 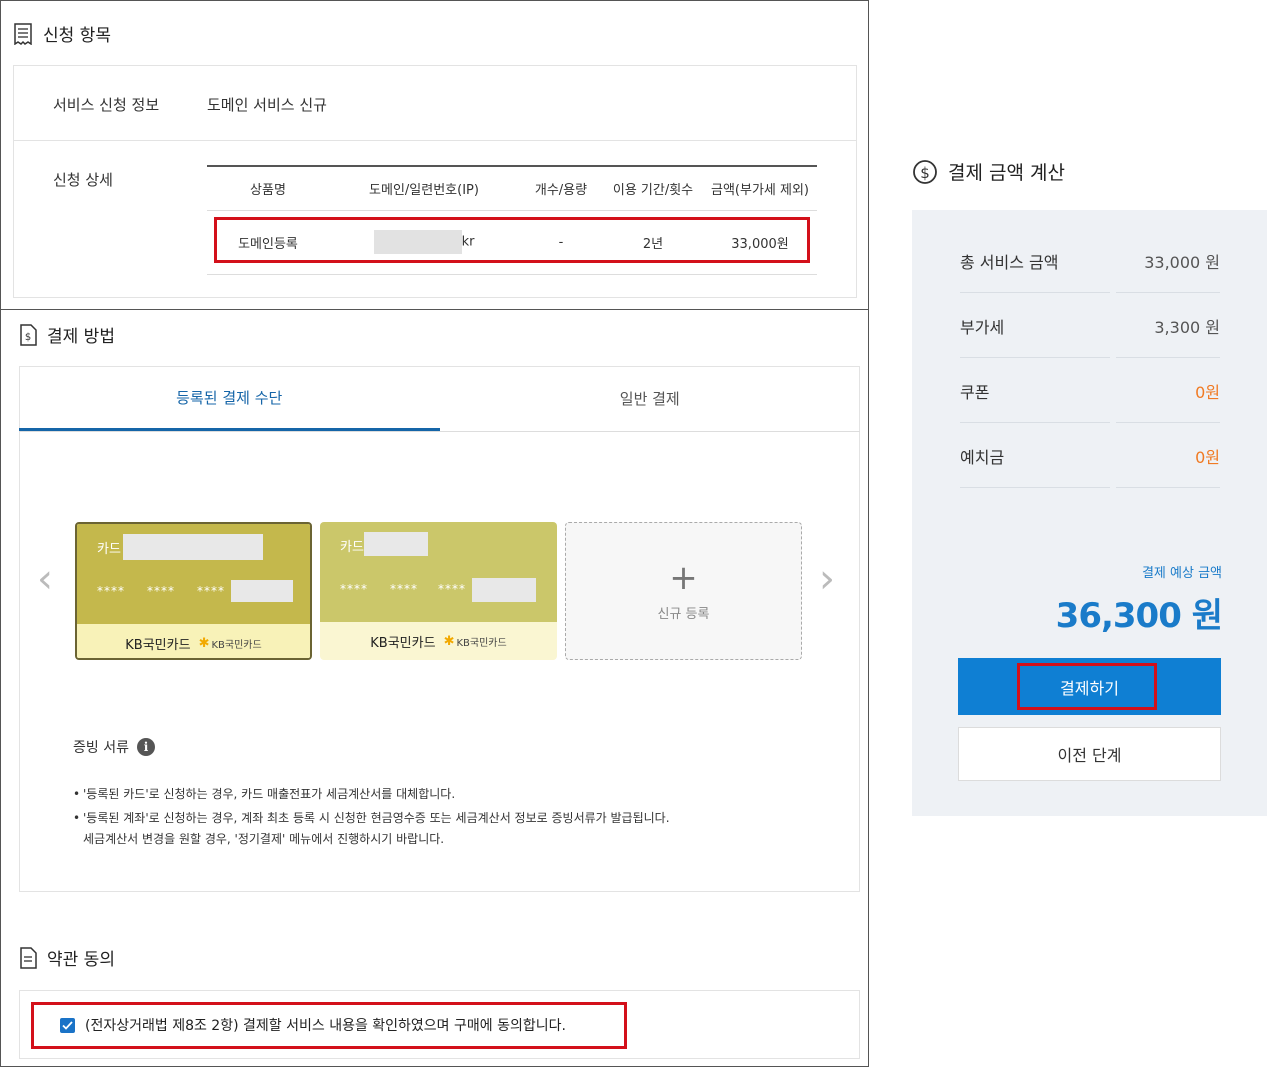 What do you see at coordinates (83, 180) in the screenshot?
I see `detail-label: 신청 상세` at bounding box center [83, 180].